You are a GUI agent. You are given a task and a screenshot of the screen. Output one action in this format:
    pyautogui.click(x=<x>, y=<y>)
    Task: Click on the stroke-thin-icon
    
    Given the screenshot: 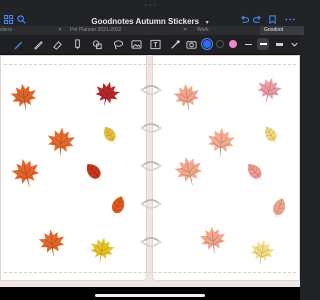 What is the action you would take?
    pyautogui.click(x=248, y=44)
    